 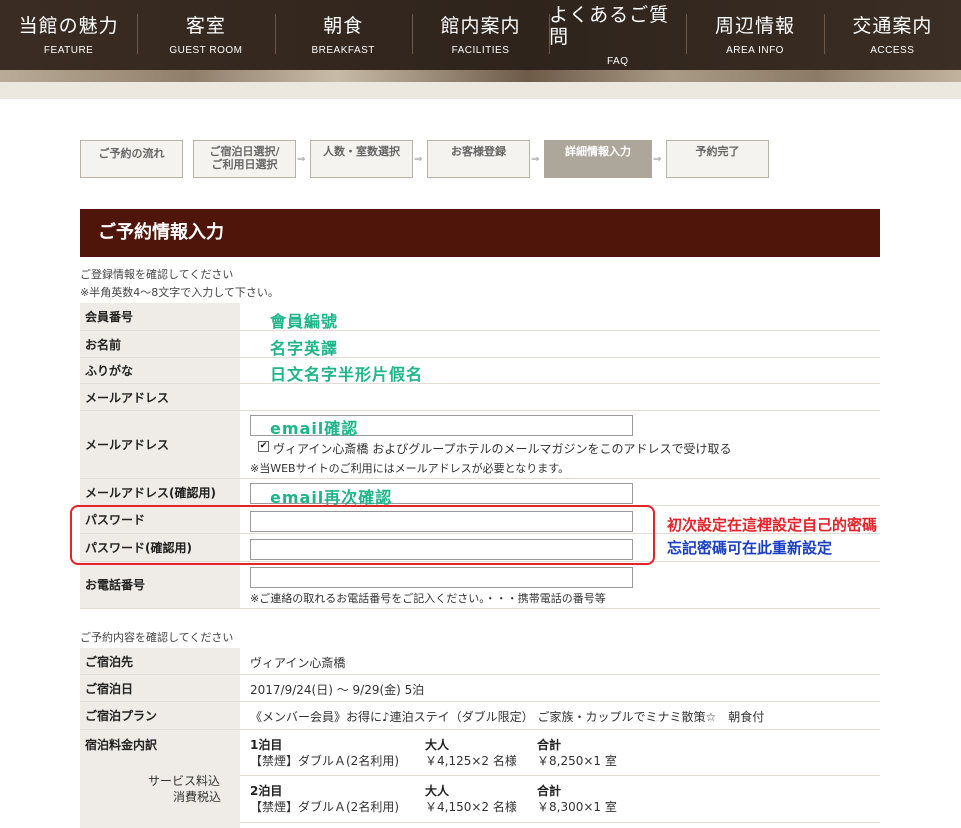 What do you see at coordinates (441, 521) in the screenshot?
I see `password-input` at bounding box center [441, 521].